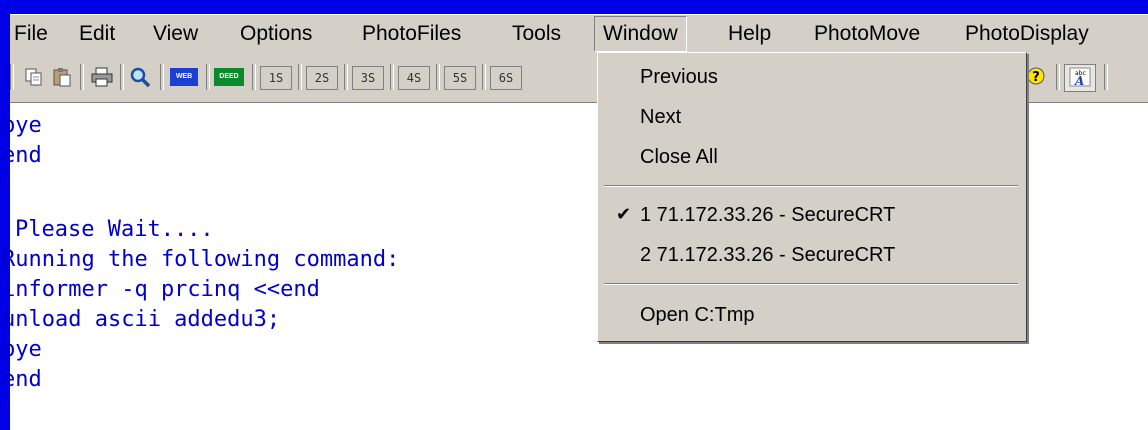 Image resolution: width=1148 pixels, height=430 pixels. Describe the element at coordinates (141, 319) in the screenshot. I see `terminal-line: unload ascii addedu3;` at that location.